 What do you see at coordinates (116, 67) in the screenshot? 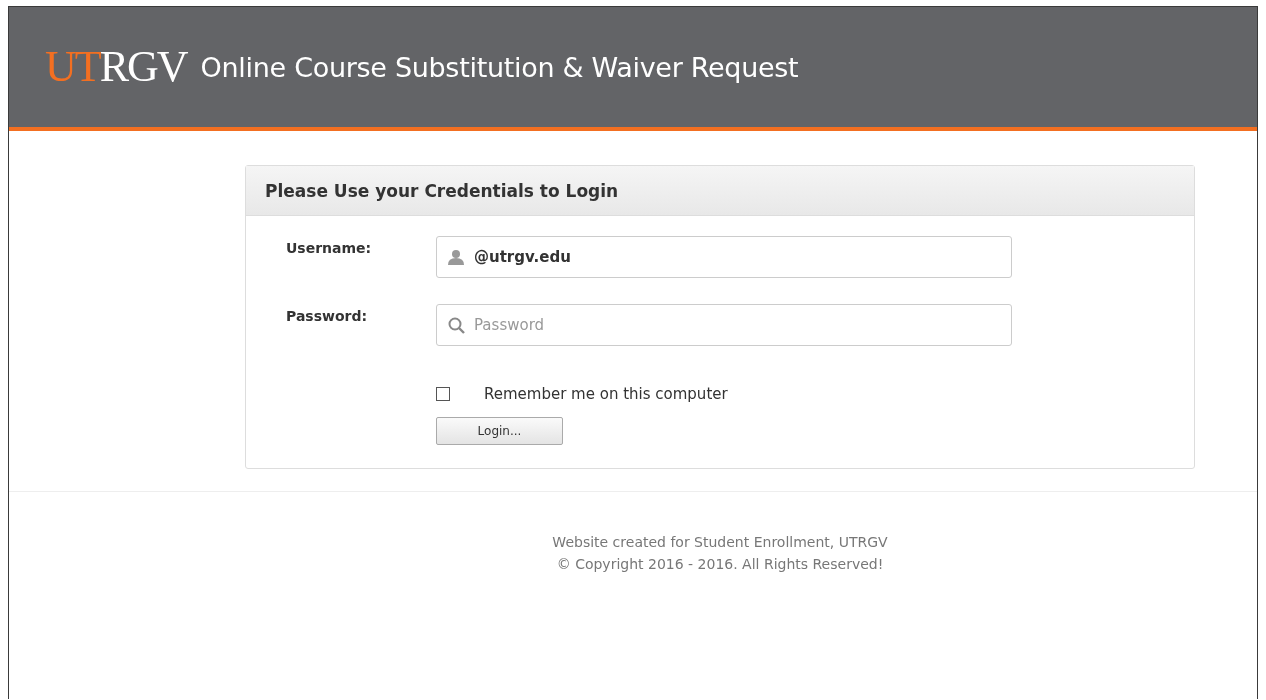
I see `logo-text: UTRGV` at bounding box center [116, 67].